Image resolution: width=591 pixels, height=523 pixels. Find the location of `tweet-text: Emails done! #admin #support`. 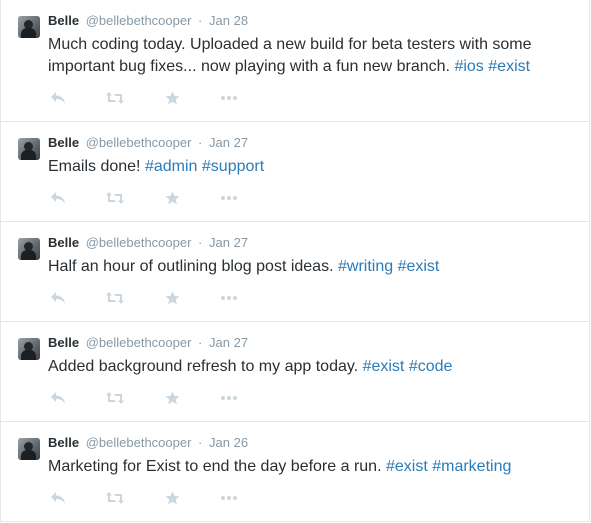

tweet-text: Emails done! #admin #support is located at coordinates (310, 167).